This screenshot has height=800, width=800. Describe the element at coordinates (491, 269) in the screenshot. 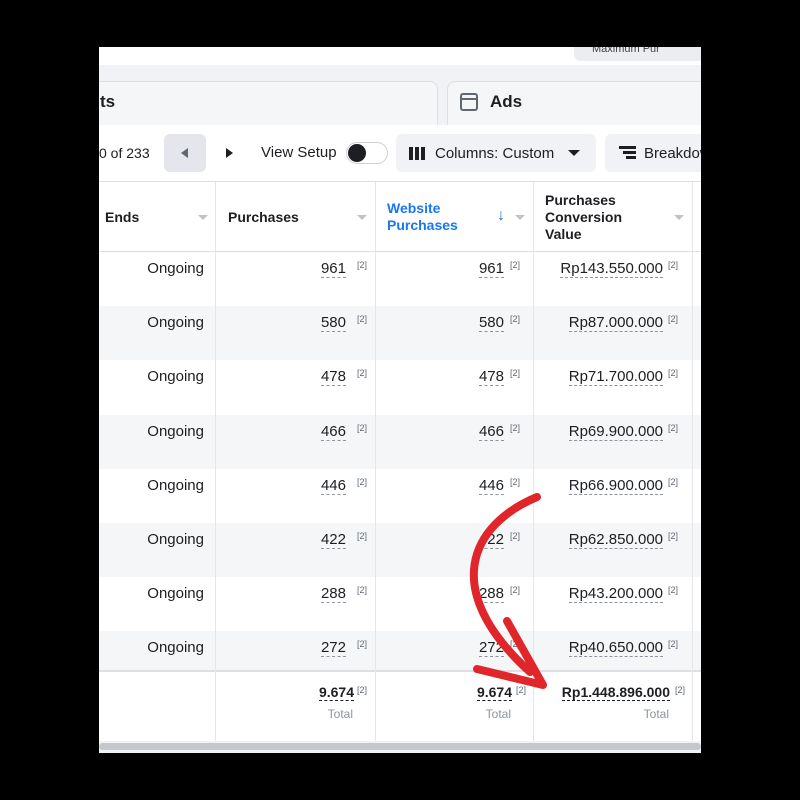

I see `cell-website-purchases: 961` at that location.